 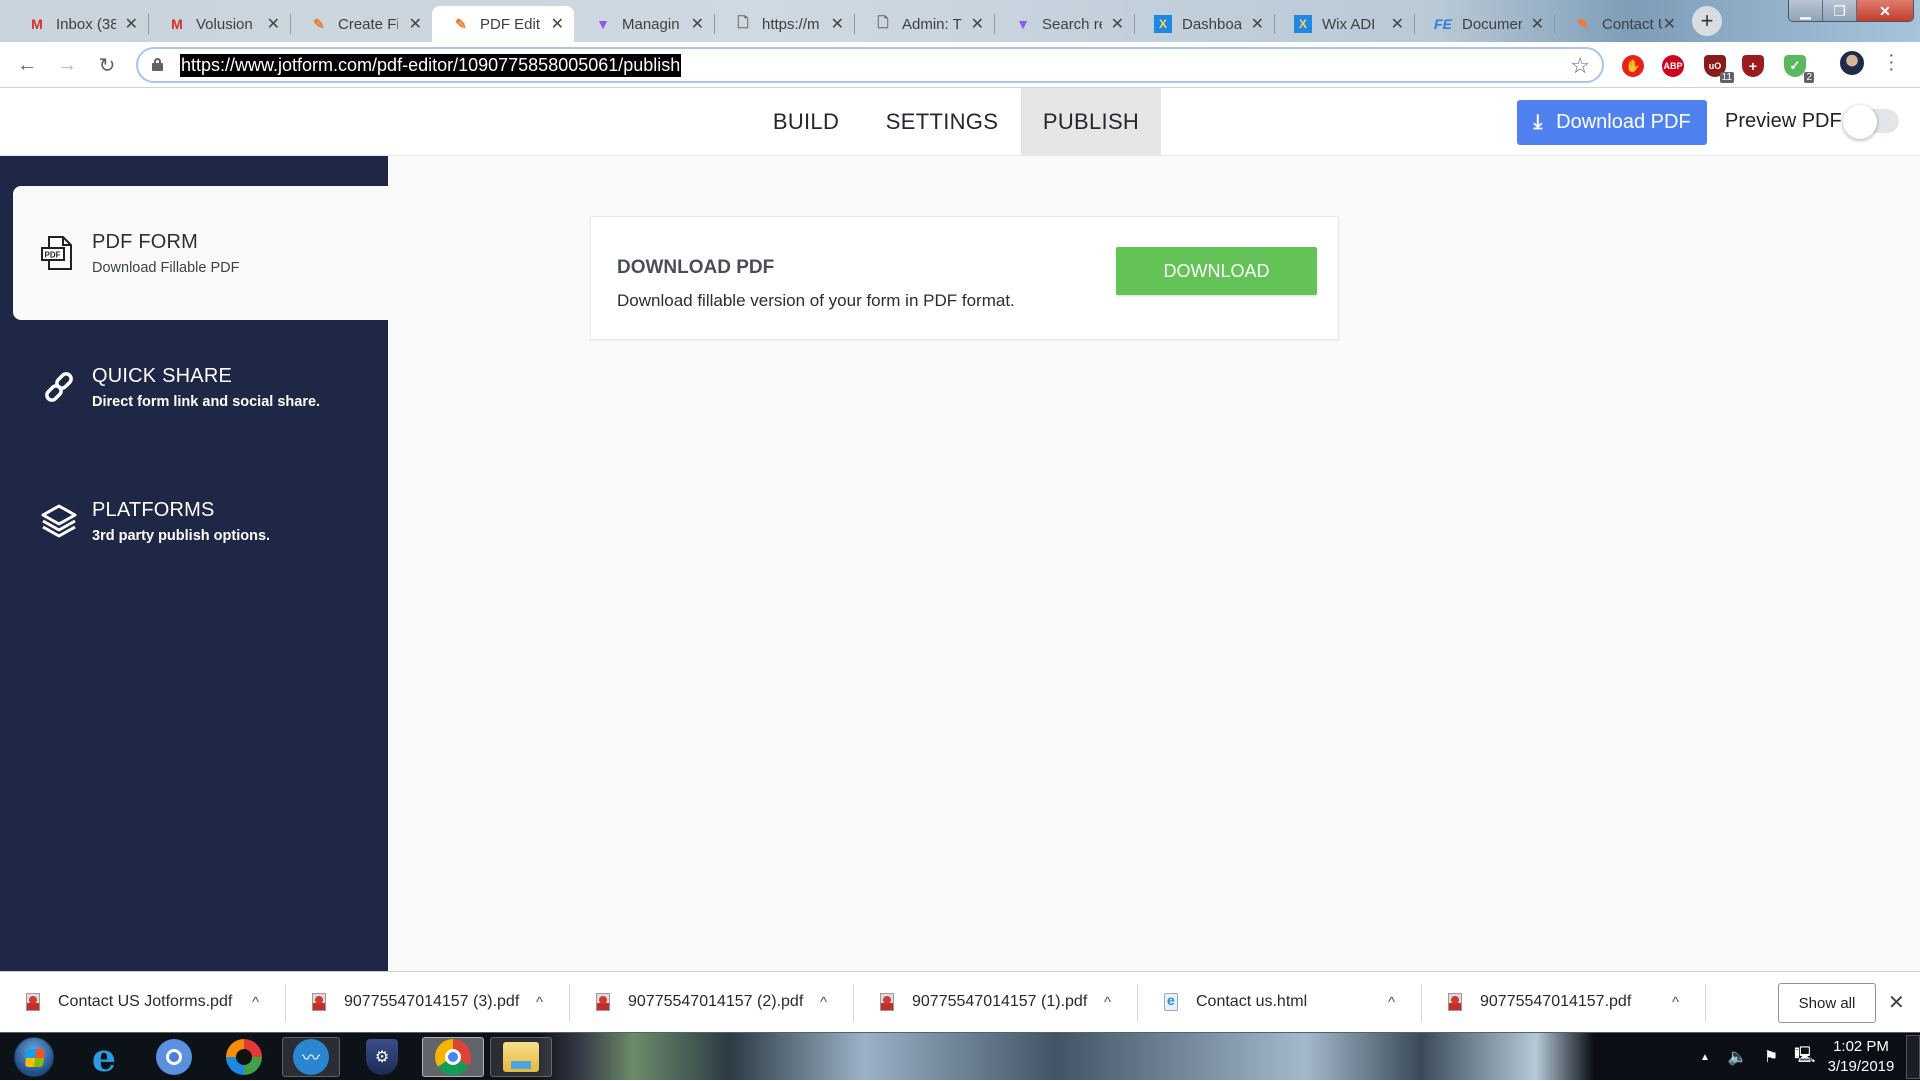 I want to click on browser-tab: X Dashboa ✕, so click(x=1204, y=24).